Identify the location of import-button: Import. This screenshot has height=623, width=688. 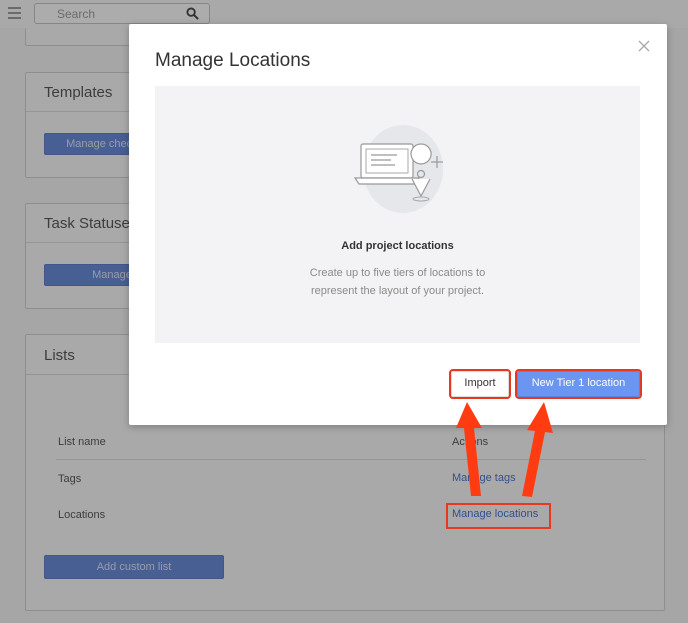
(480, 384).